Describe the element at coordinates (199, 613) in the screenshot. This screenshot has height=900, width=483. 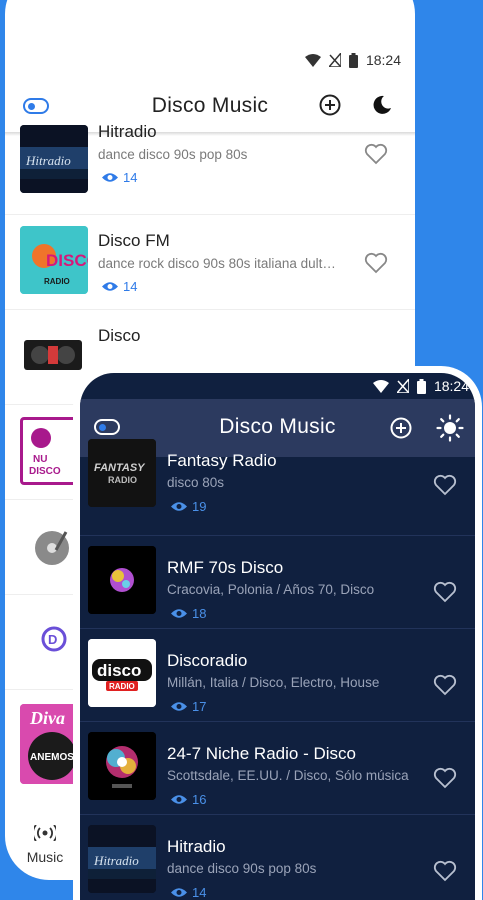
I see `view-count-value: 18` at that location.